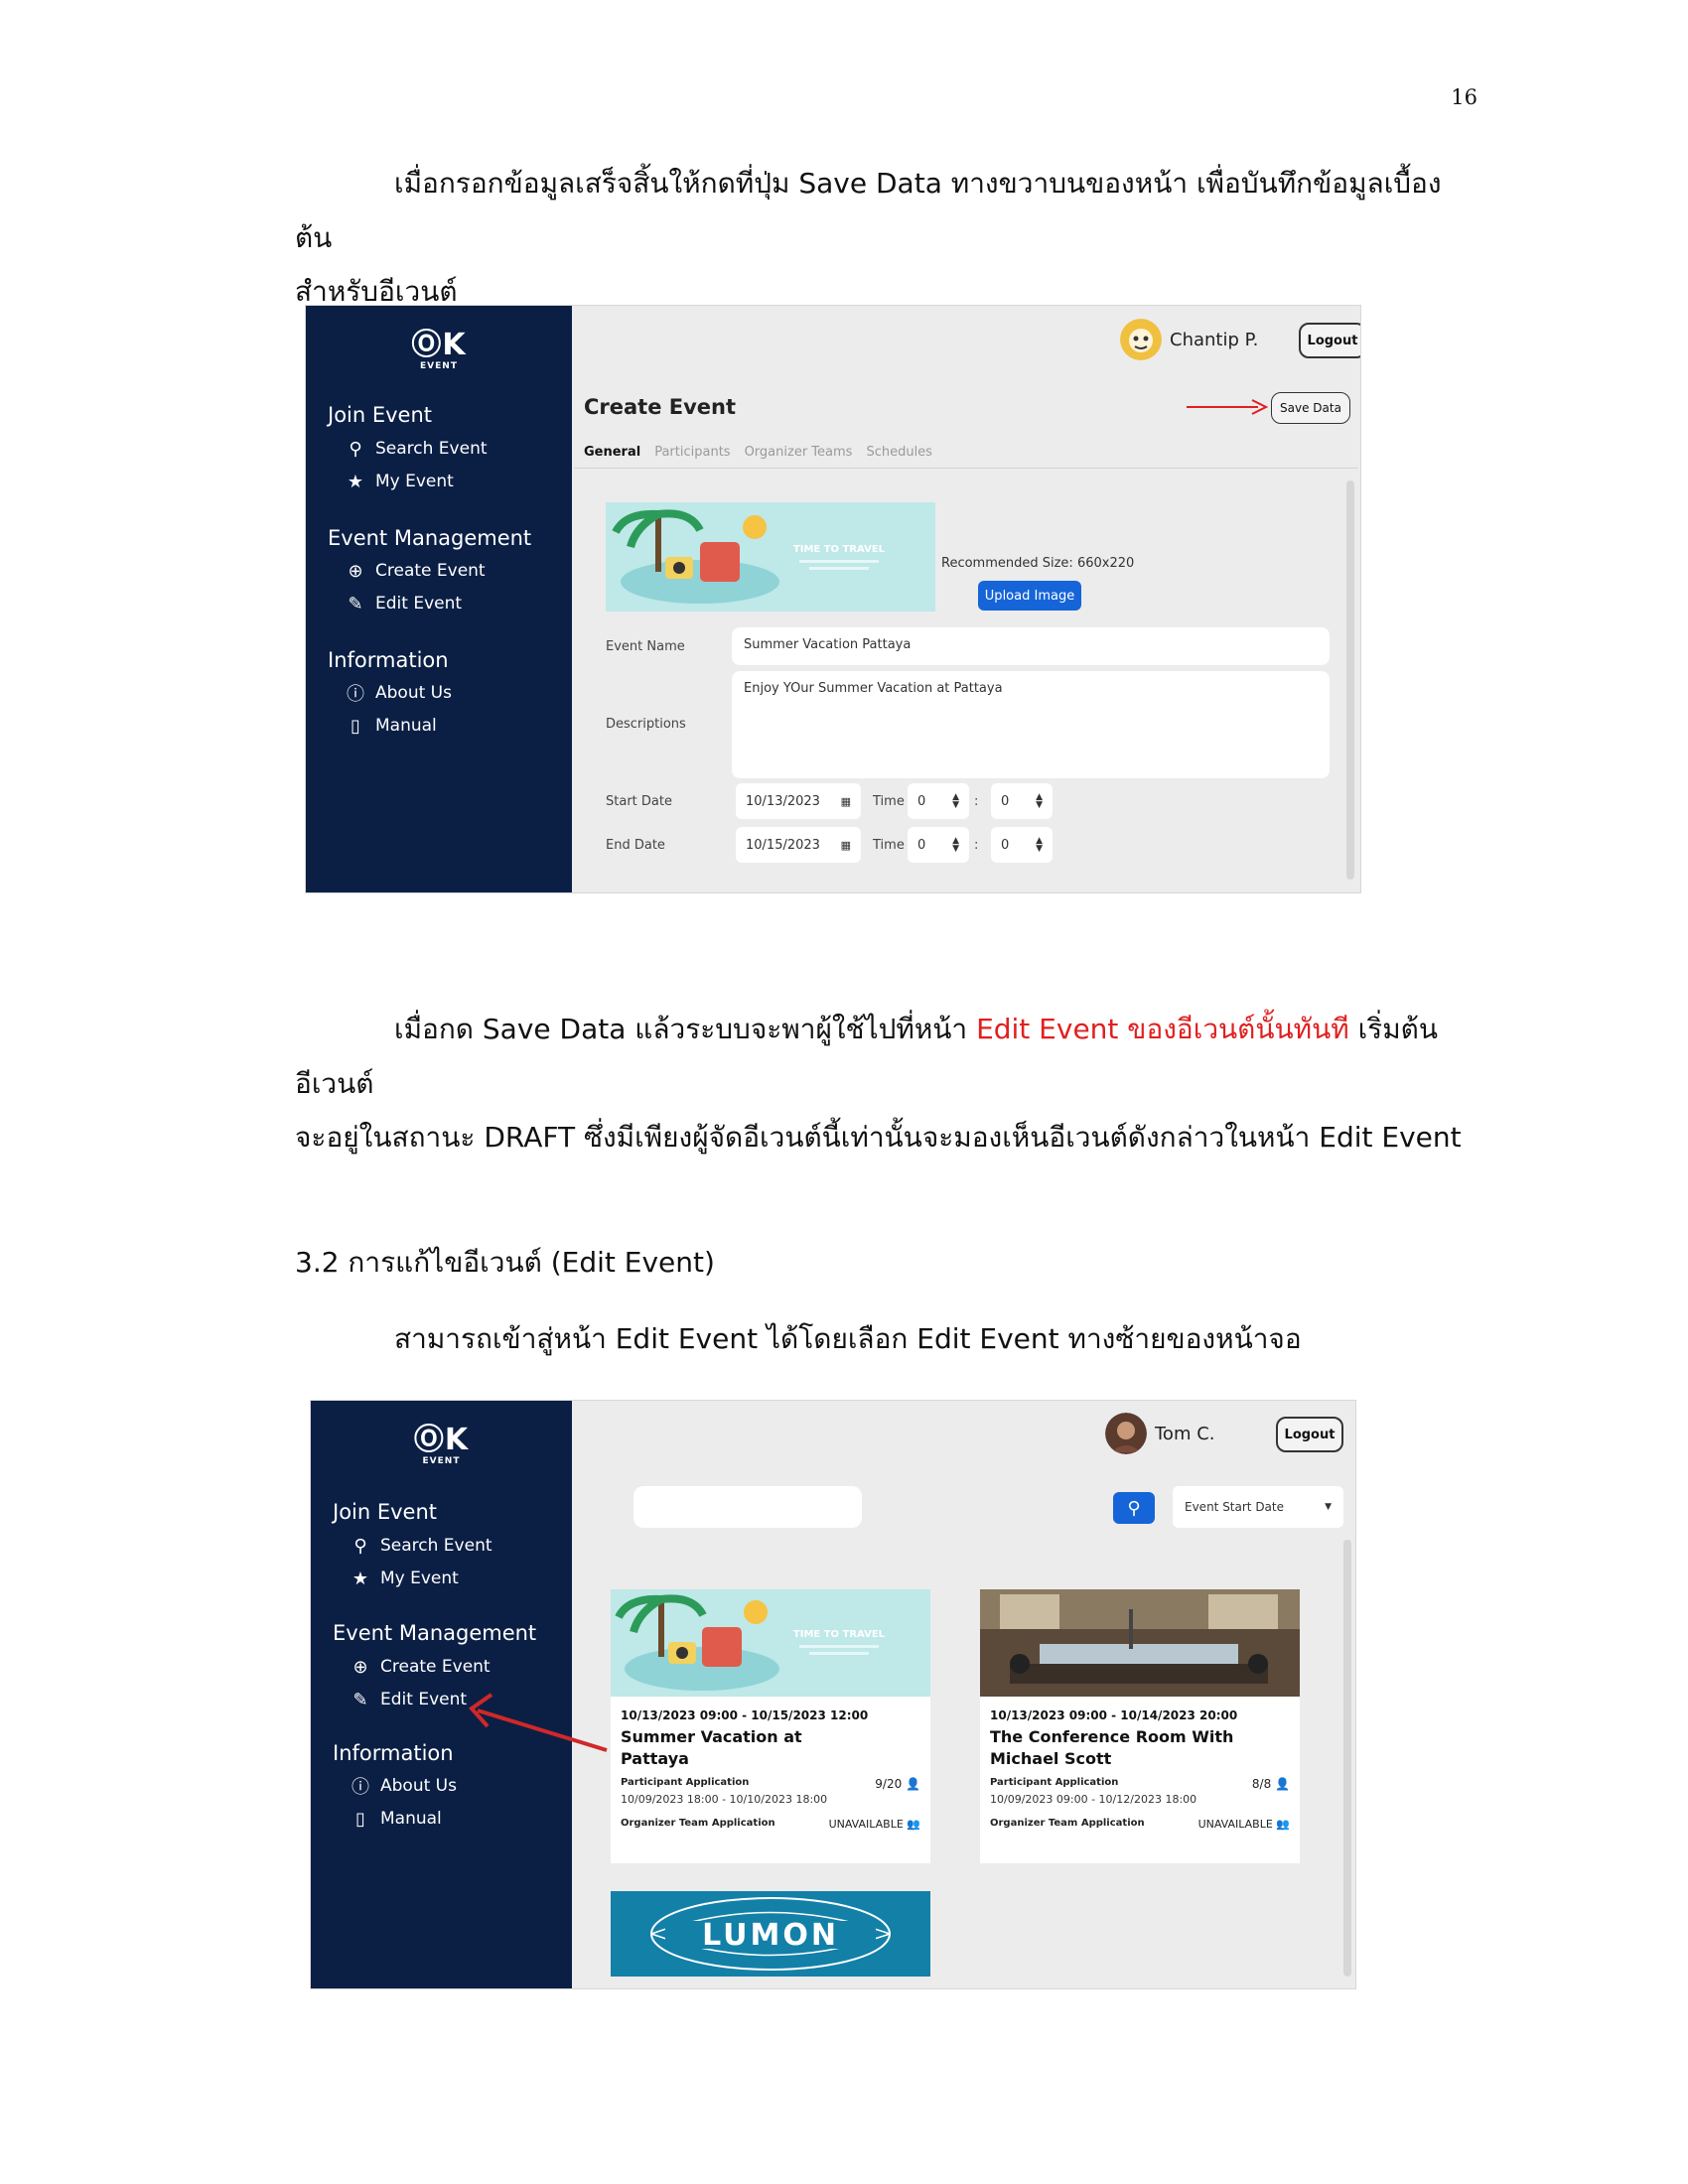 This screenshot has width=1688, height=2184. I want to click on organizer-label: Organizer Team Application, so click(698, 1824).